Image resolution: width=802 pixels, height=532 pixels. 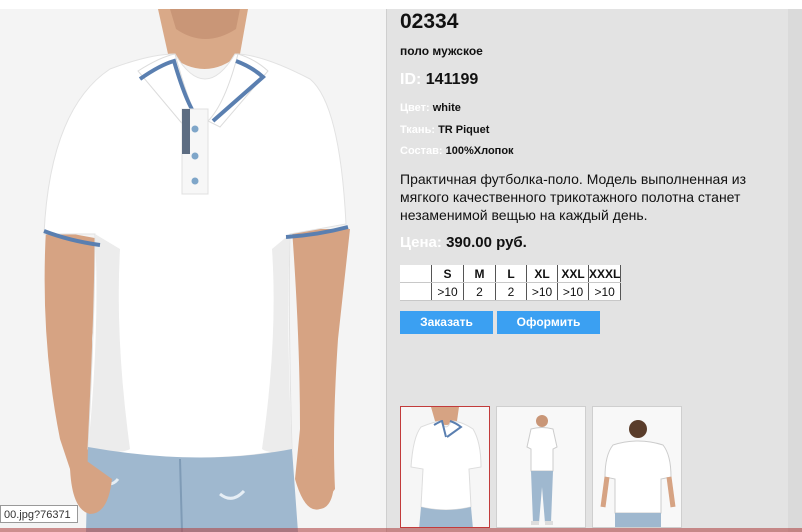 What do you see at coordinates (573, 274) in the screenshot?
I see `size-header-cell: XXL` at bounding box center [573, 274].